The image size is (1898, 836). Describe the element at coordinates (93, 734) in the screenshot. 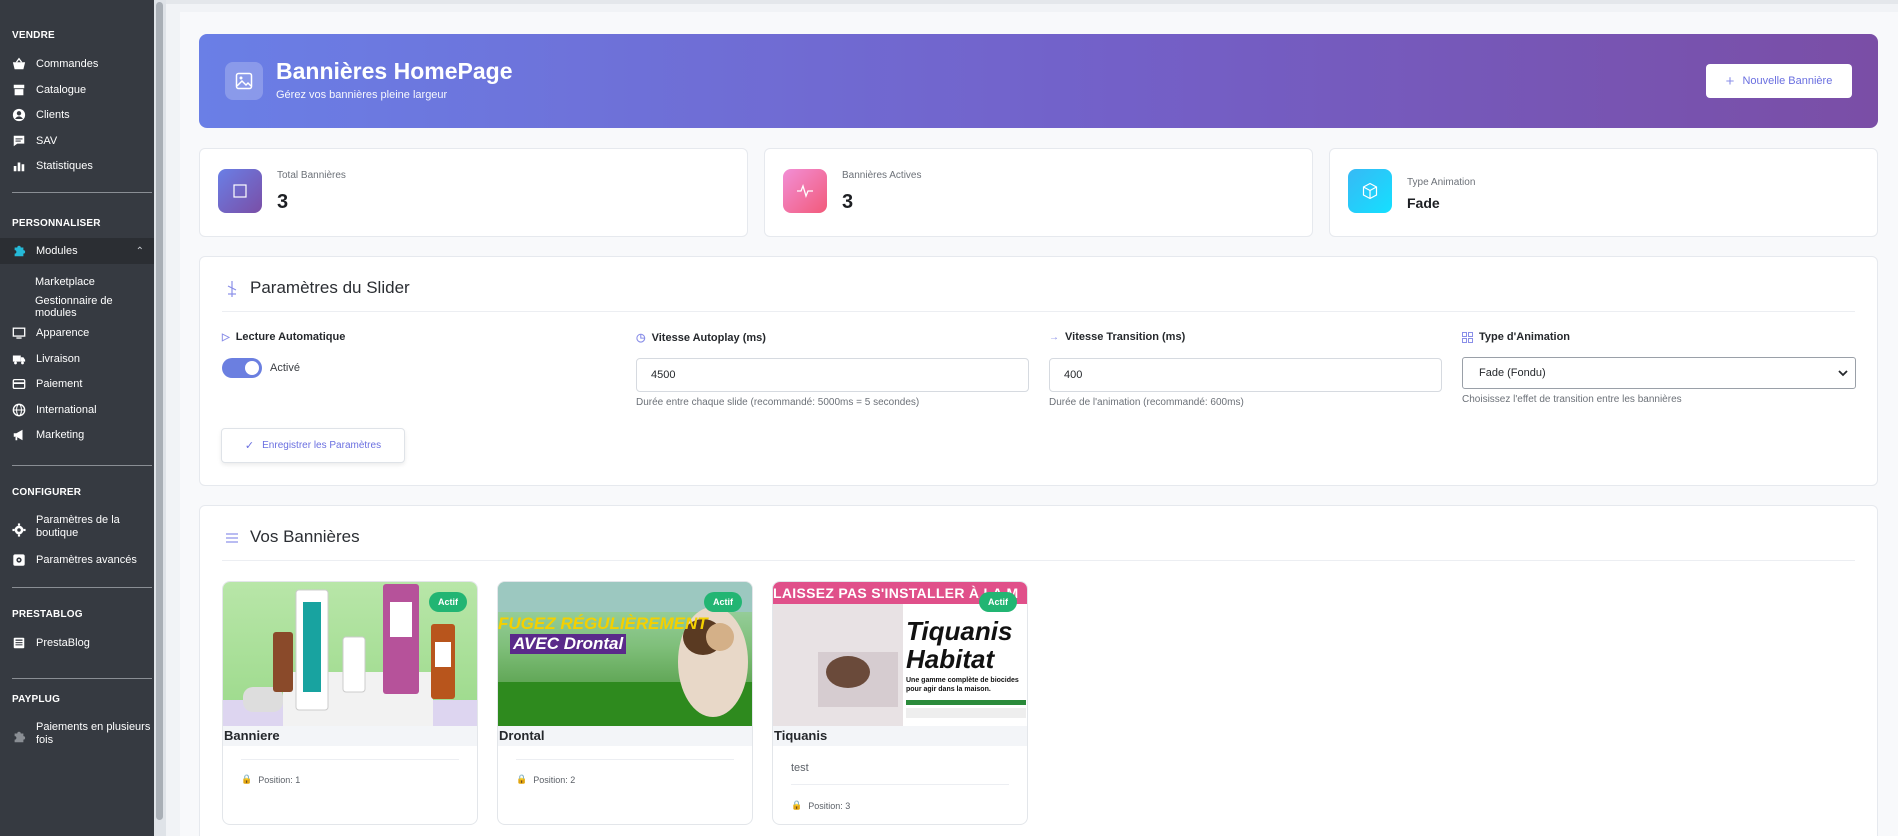

I see `sidebar-item-label: Paiements en plusieurs fois` at that location.